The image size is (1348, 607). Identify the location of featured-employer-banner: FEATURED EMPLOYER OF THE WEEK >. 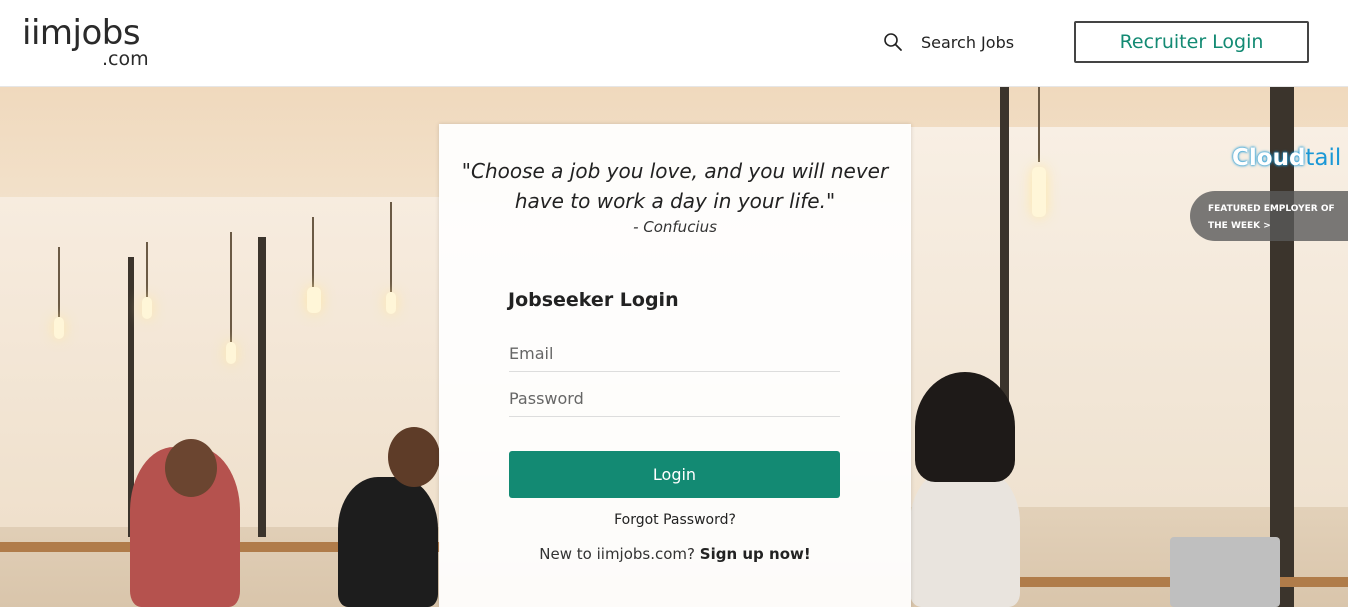
(1269, 216).